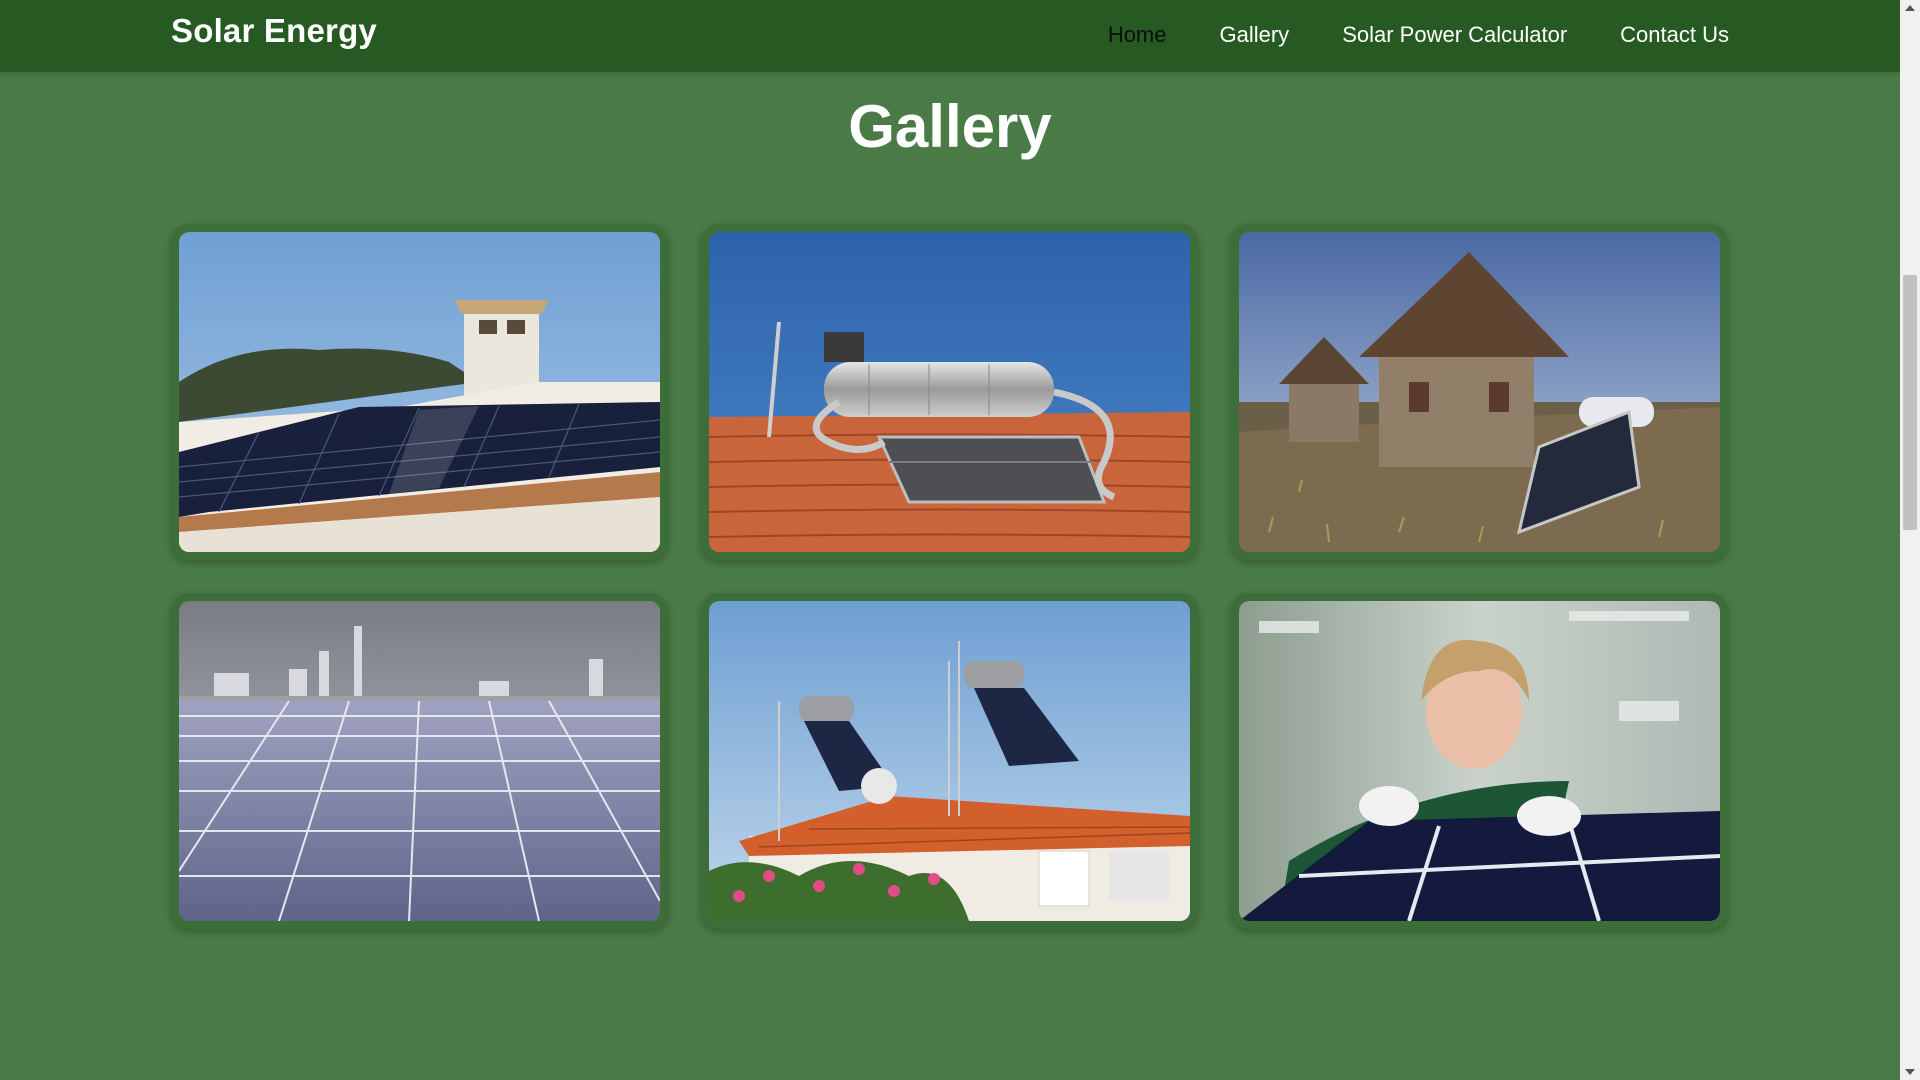 This screenshot has width=1920, height=1080. I want to click on nav-home: Home, so click(1137, 35).